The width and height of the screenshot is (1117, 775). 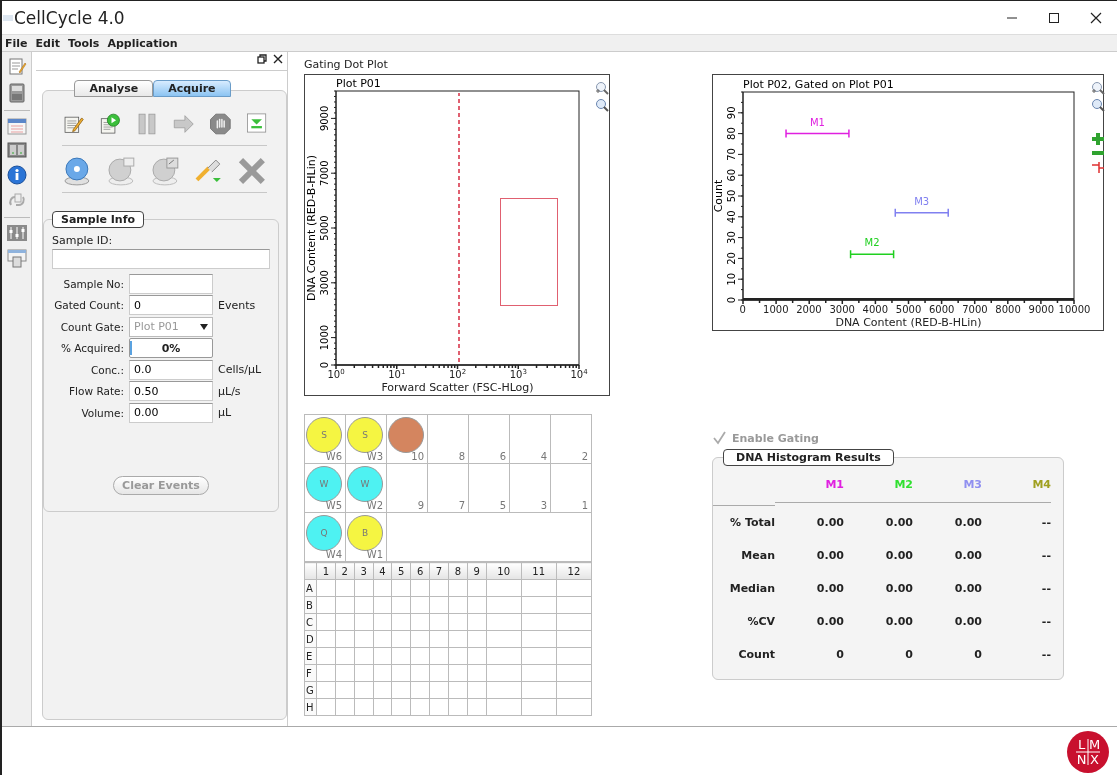 I want to click on gate-region, so click(x=529, y=252).